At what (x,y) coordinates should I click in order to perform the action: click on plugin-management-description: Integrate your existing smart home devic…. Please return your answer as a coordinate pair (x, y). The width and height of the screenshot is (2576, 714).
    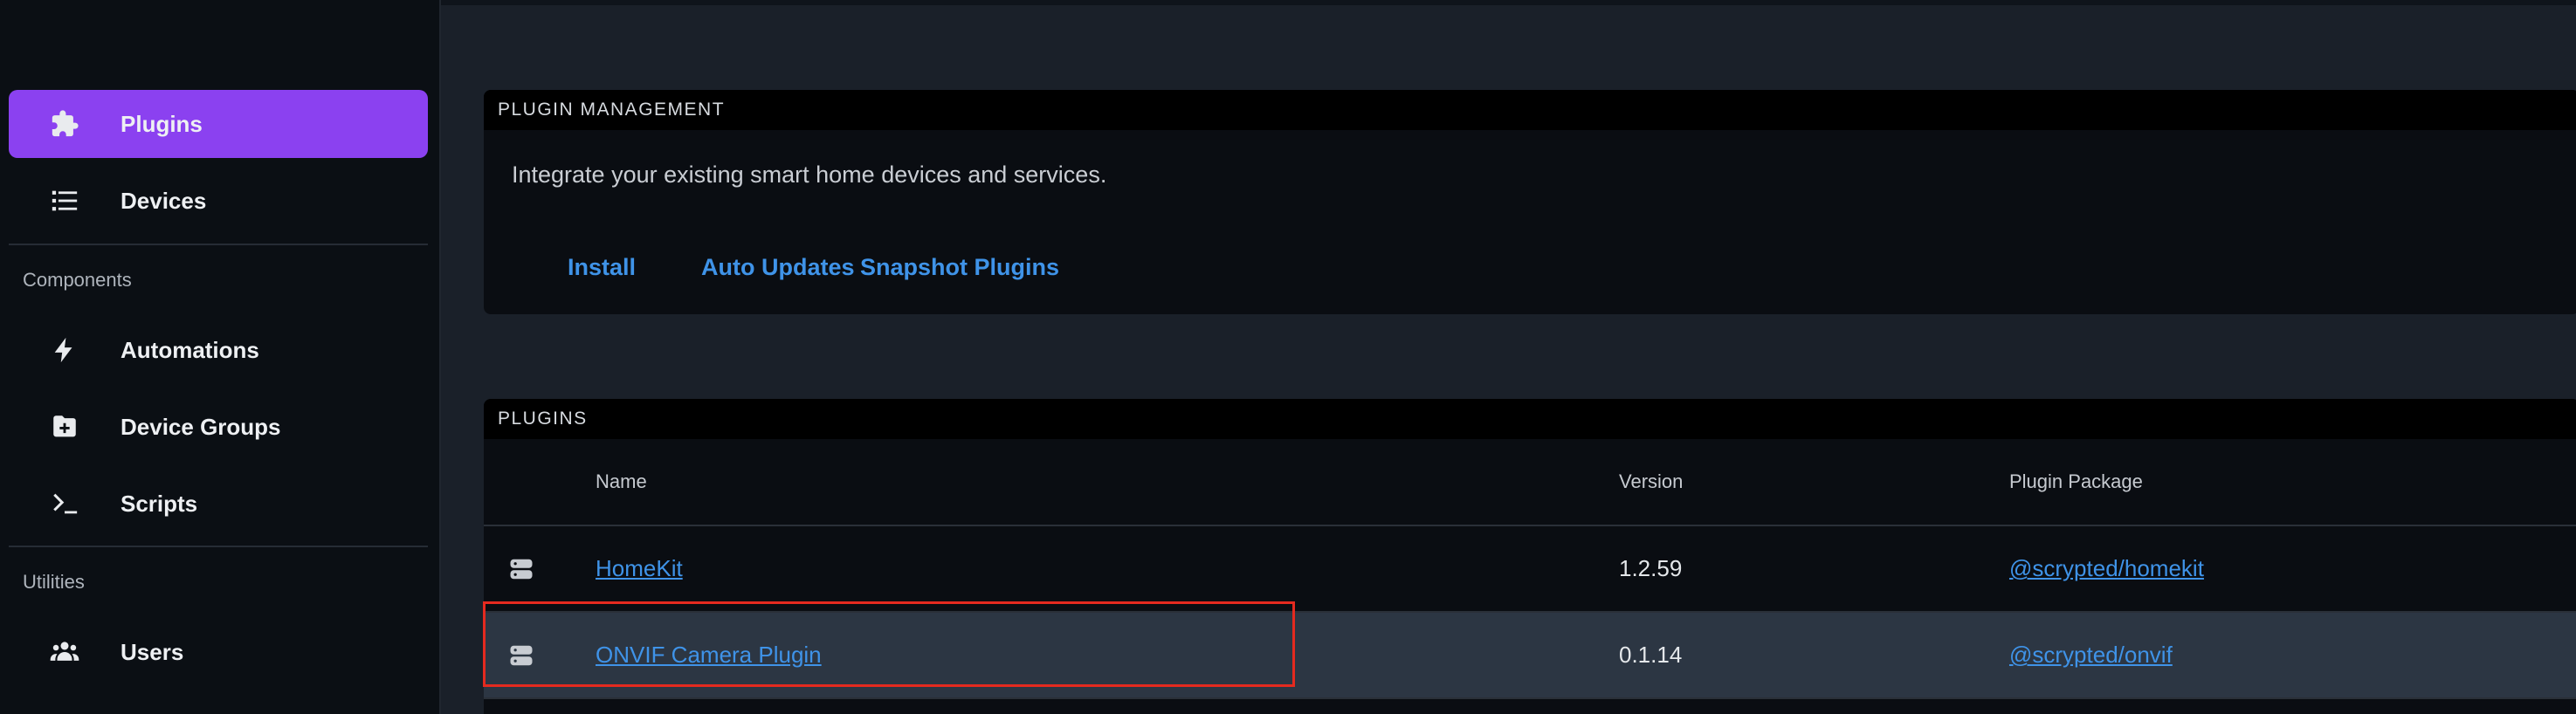
    Looking at the image, I should click on (809, 174).